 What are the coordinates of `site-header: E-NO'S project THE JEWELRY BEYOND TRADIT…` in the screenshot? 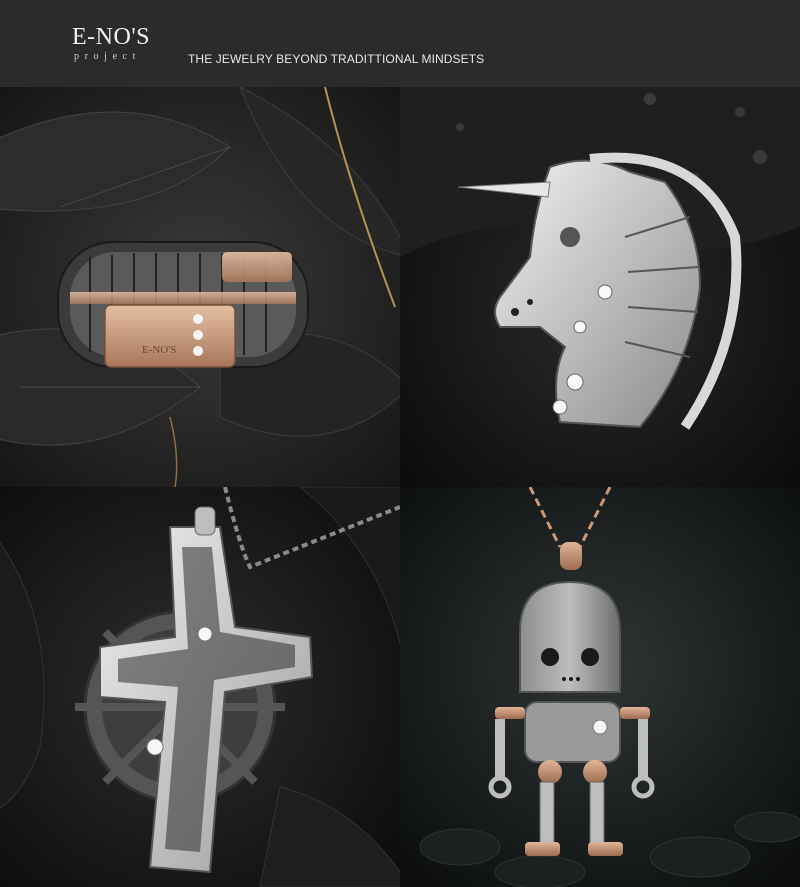 It's located at (400, 43).